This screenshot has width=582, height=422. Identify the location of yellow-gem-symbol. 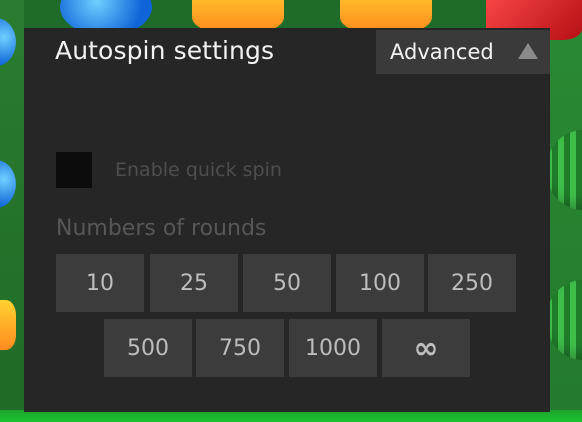
(8, 325).